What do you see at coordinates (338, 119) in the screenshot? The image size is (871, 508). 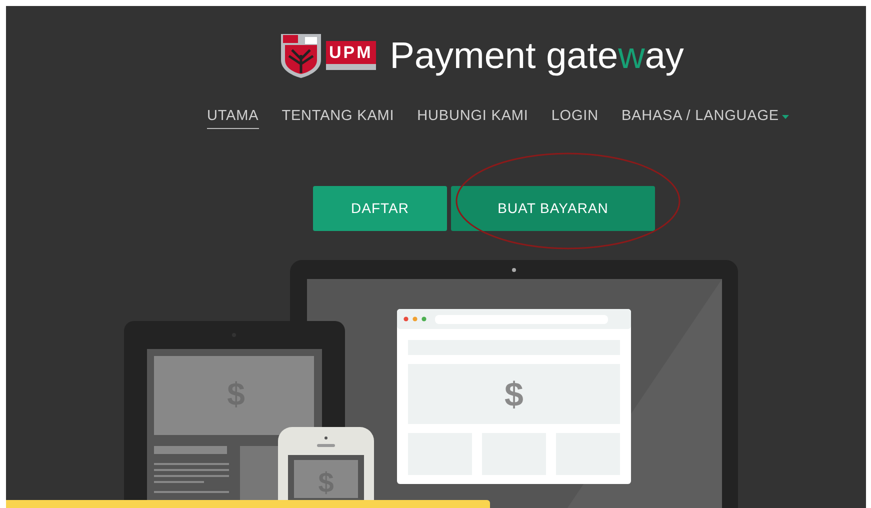 I see `nav-link: TENTANG KAMI` at bounding box center [338, 119].